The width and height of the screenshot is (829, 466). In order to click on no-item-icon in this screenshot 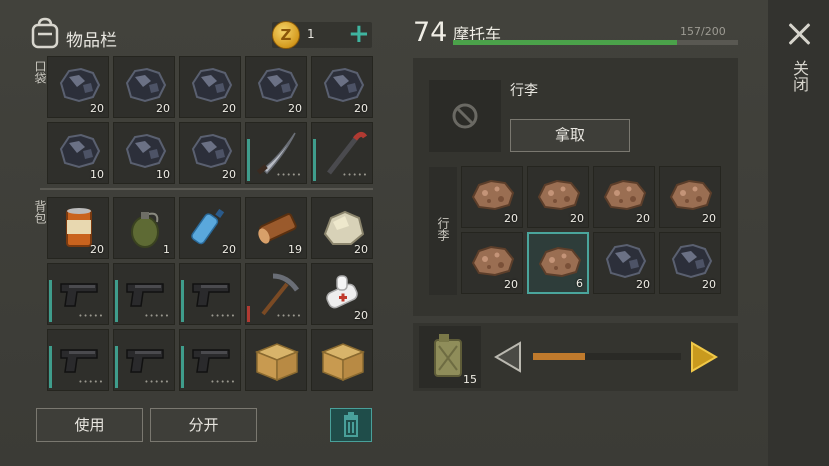, I will do `click(465, 116)`.